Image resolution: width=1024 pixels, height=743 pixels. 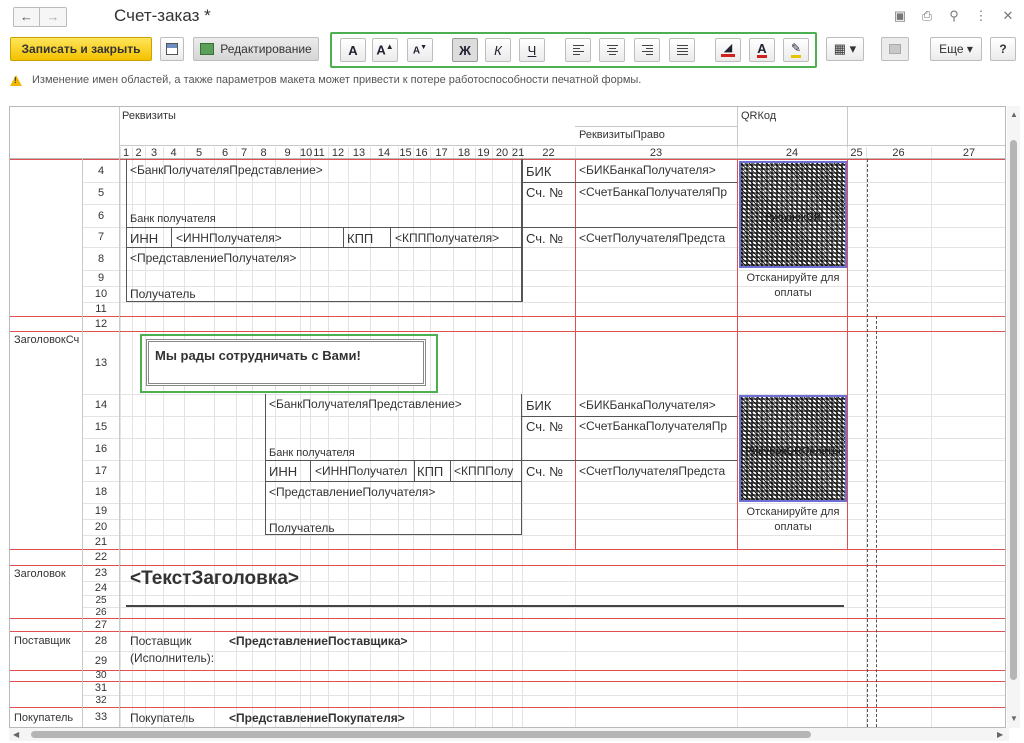 I want to click on text-color-button: A, so click(x=762, y=50).